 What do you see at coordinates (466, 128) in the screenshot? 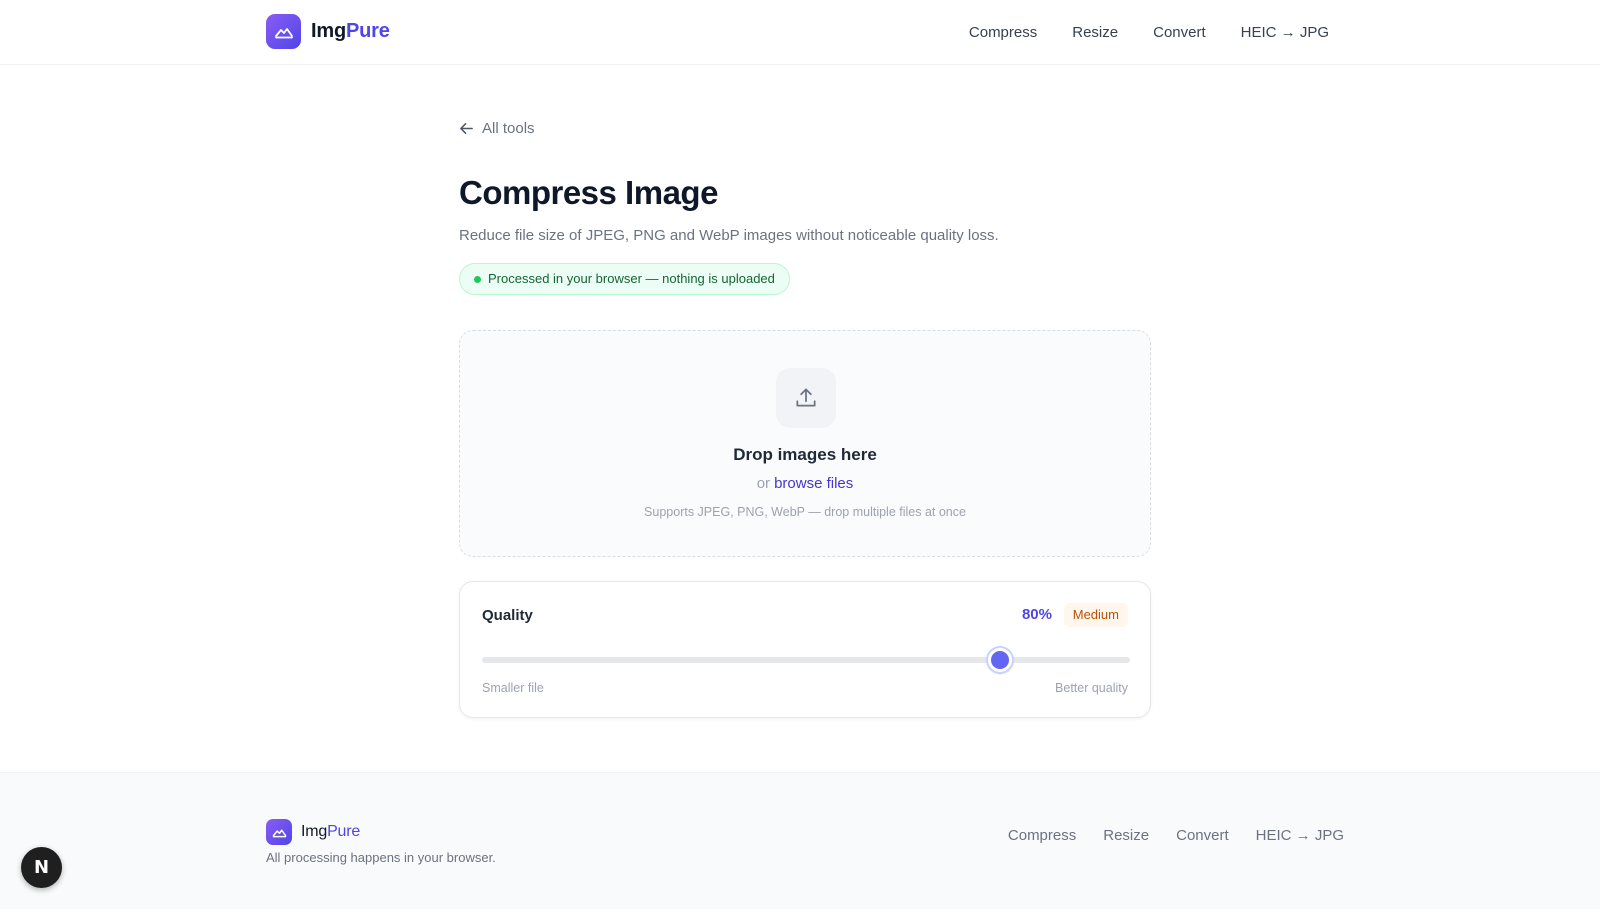
I see `arrow-left-icon` at bounding box center [466, 128].